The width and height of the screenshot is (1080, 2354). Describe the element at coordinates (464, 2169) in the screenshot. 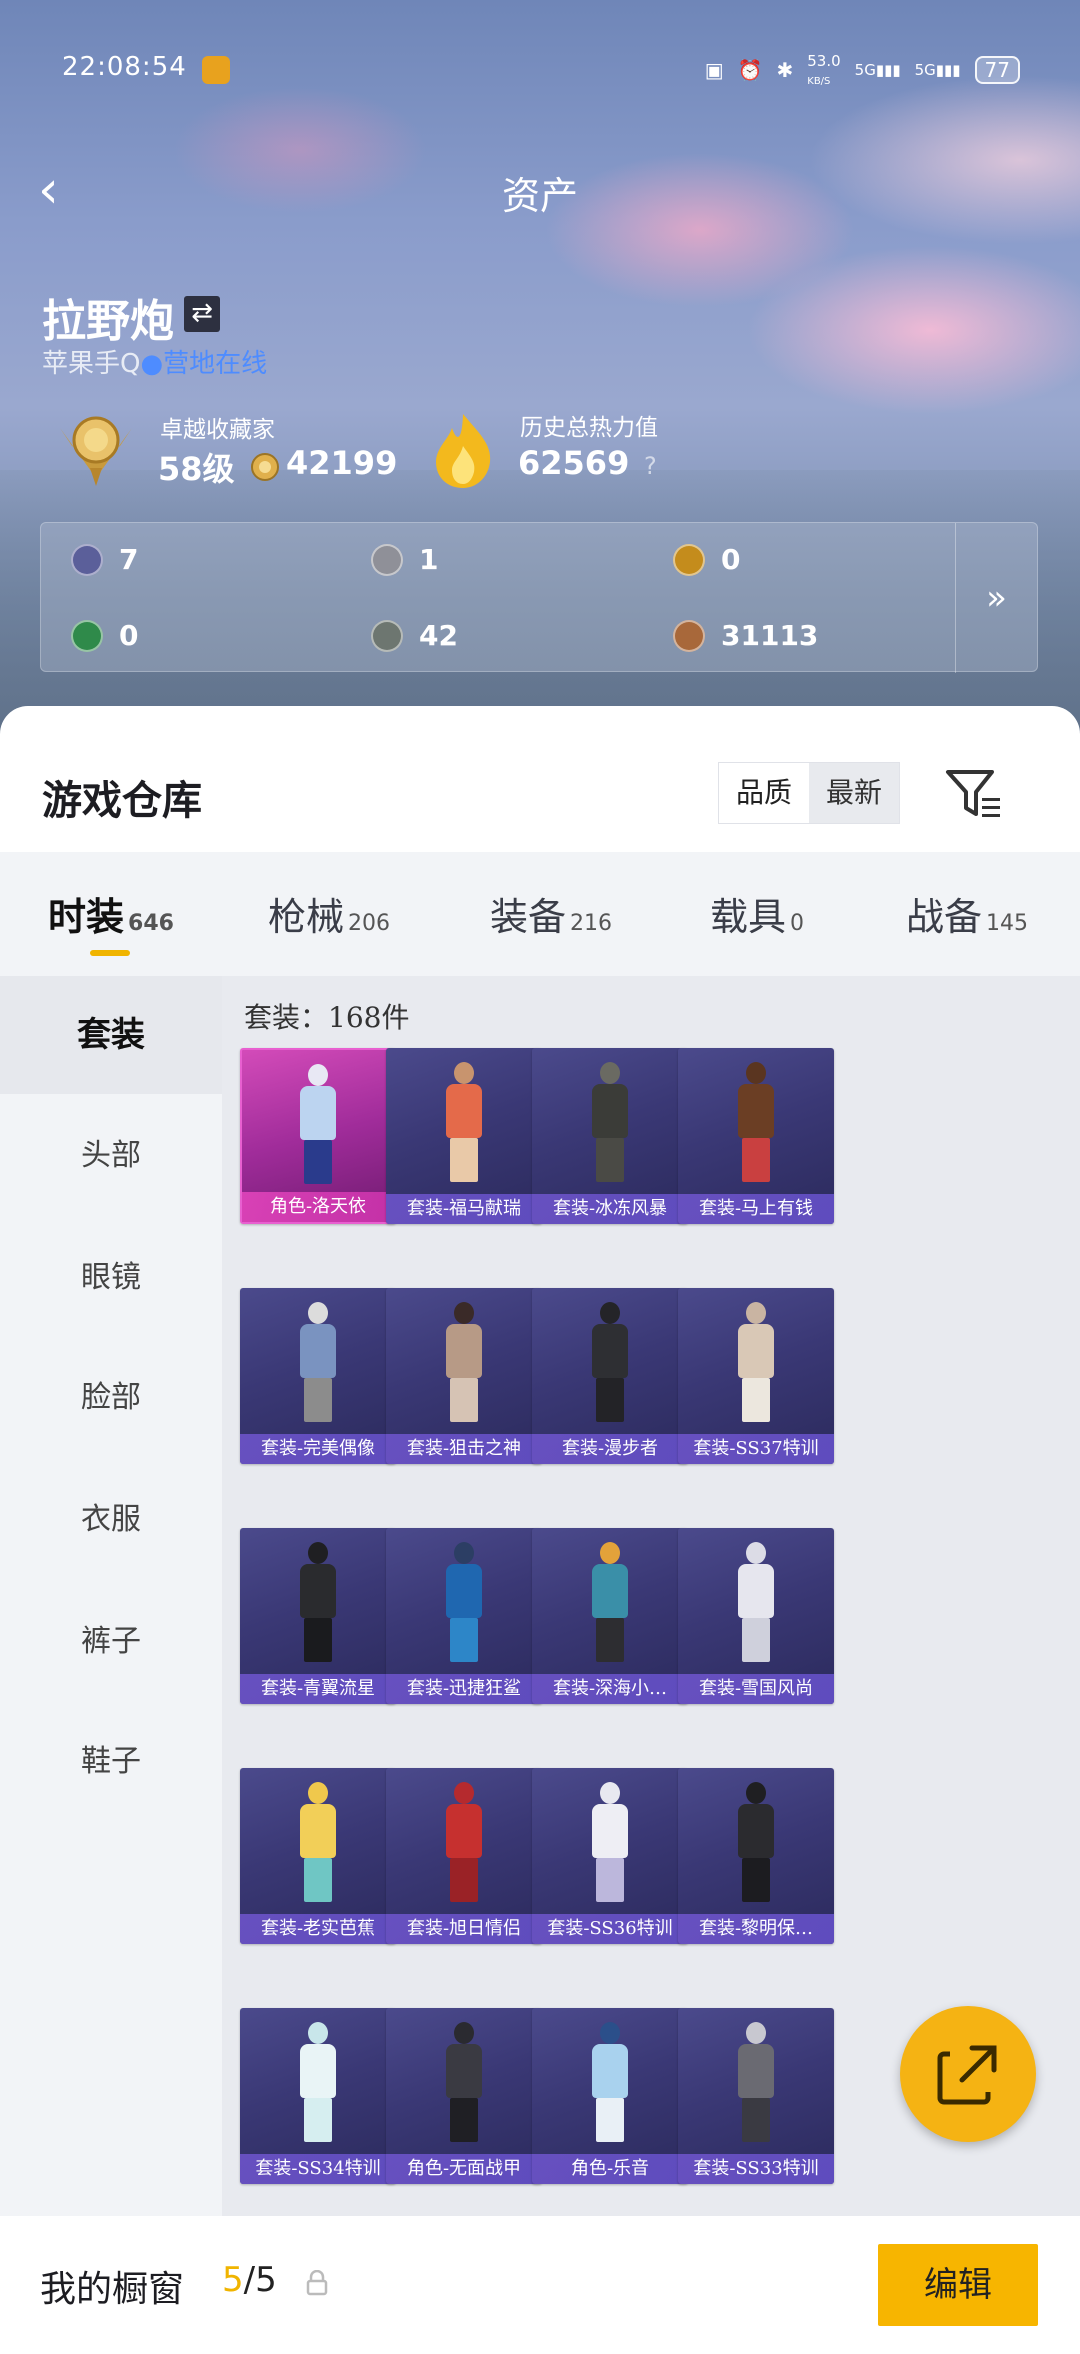

I see `item-label: 角色-无面战甲` at that location.